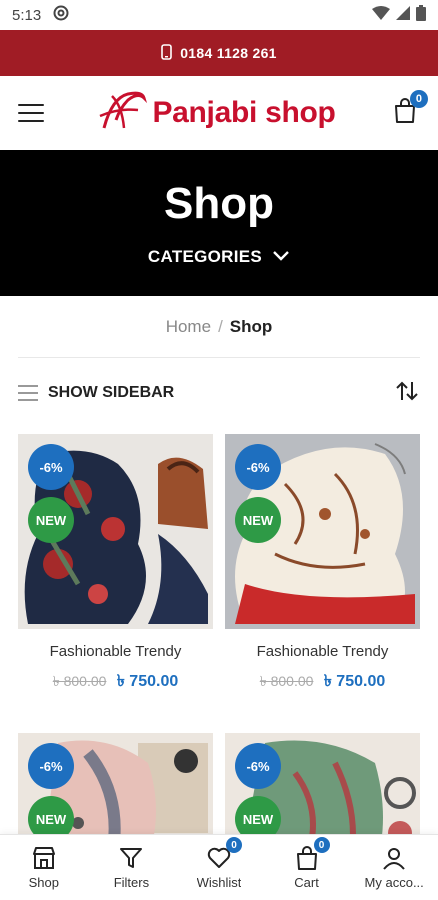 The image size is (438, 900). What do you see at coordinates (188, 327) in the screenshot?
I see `breadcrumb-home: Home` at bounding box center [188, 327].